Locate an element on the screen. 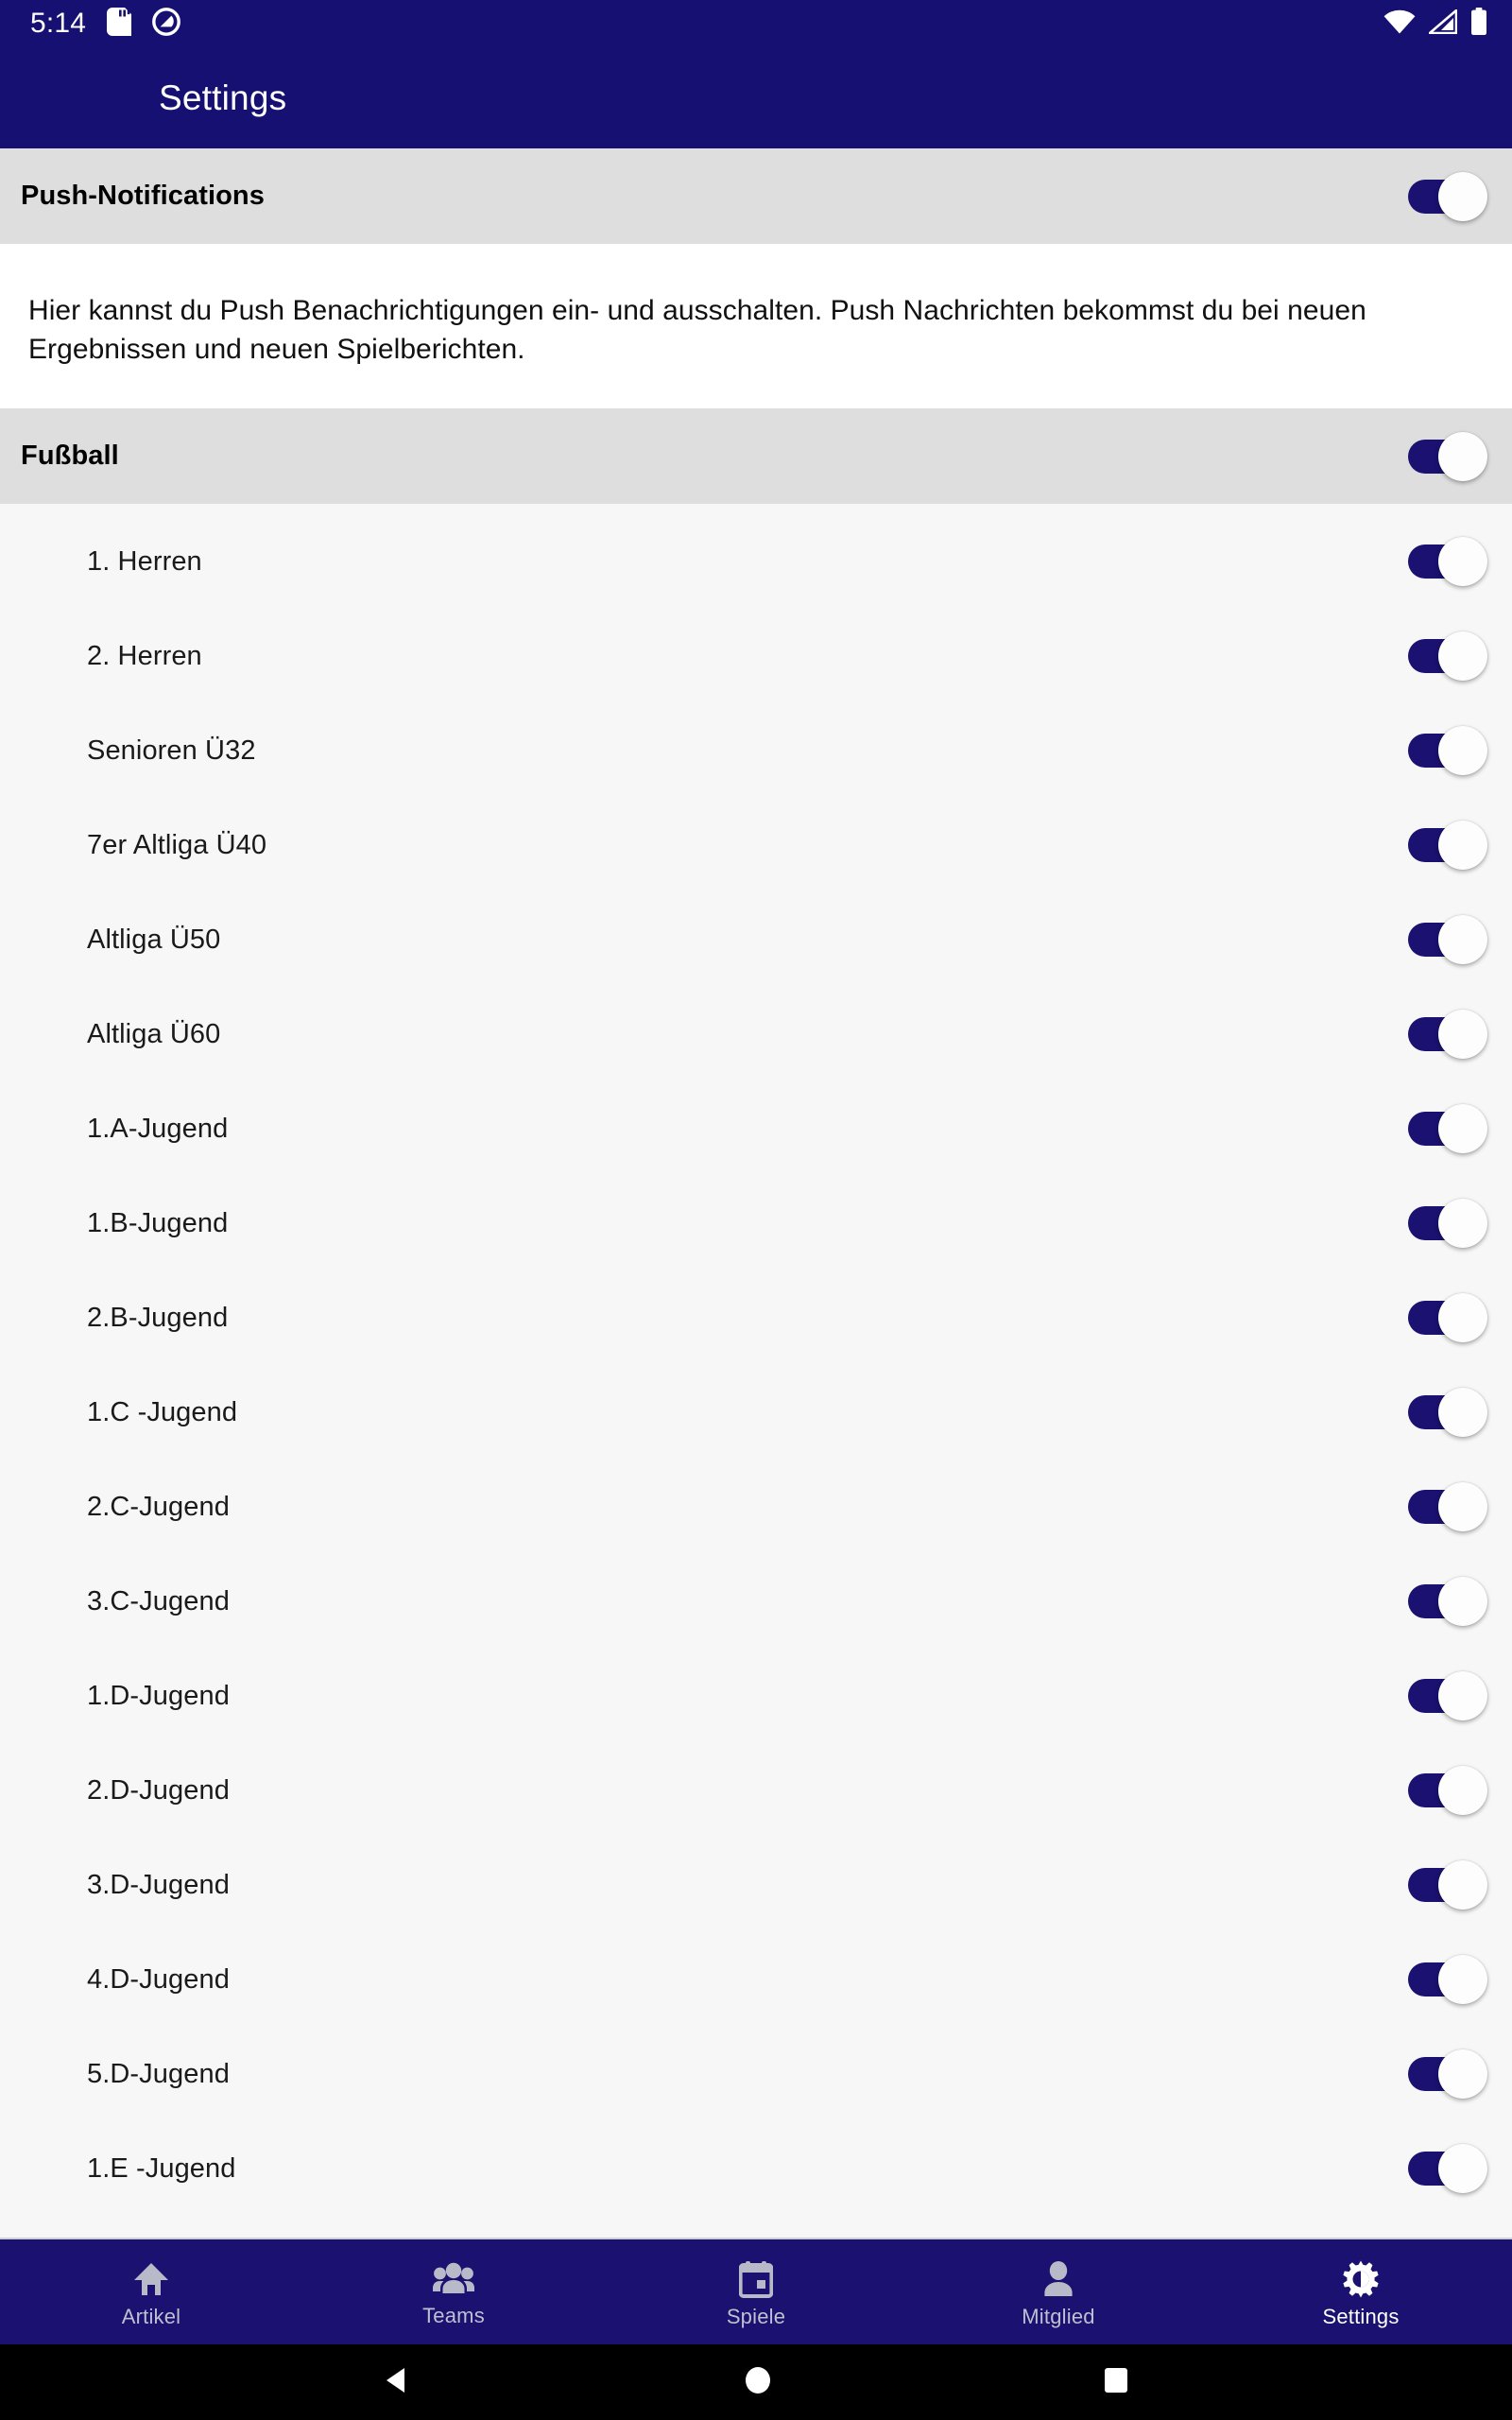 Image resolution: width=1512 pixels, height=2420 pixels. section-header-push-notifications: Push-Notifications is located at coordinates (756, 196).